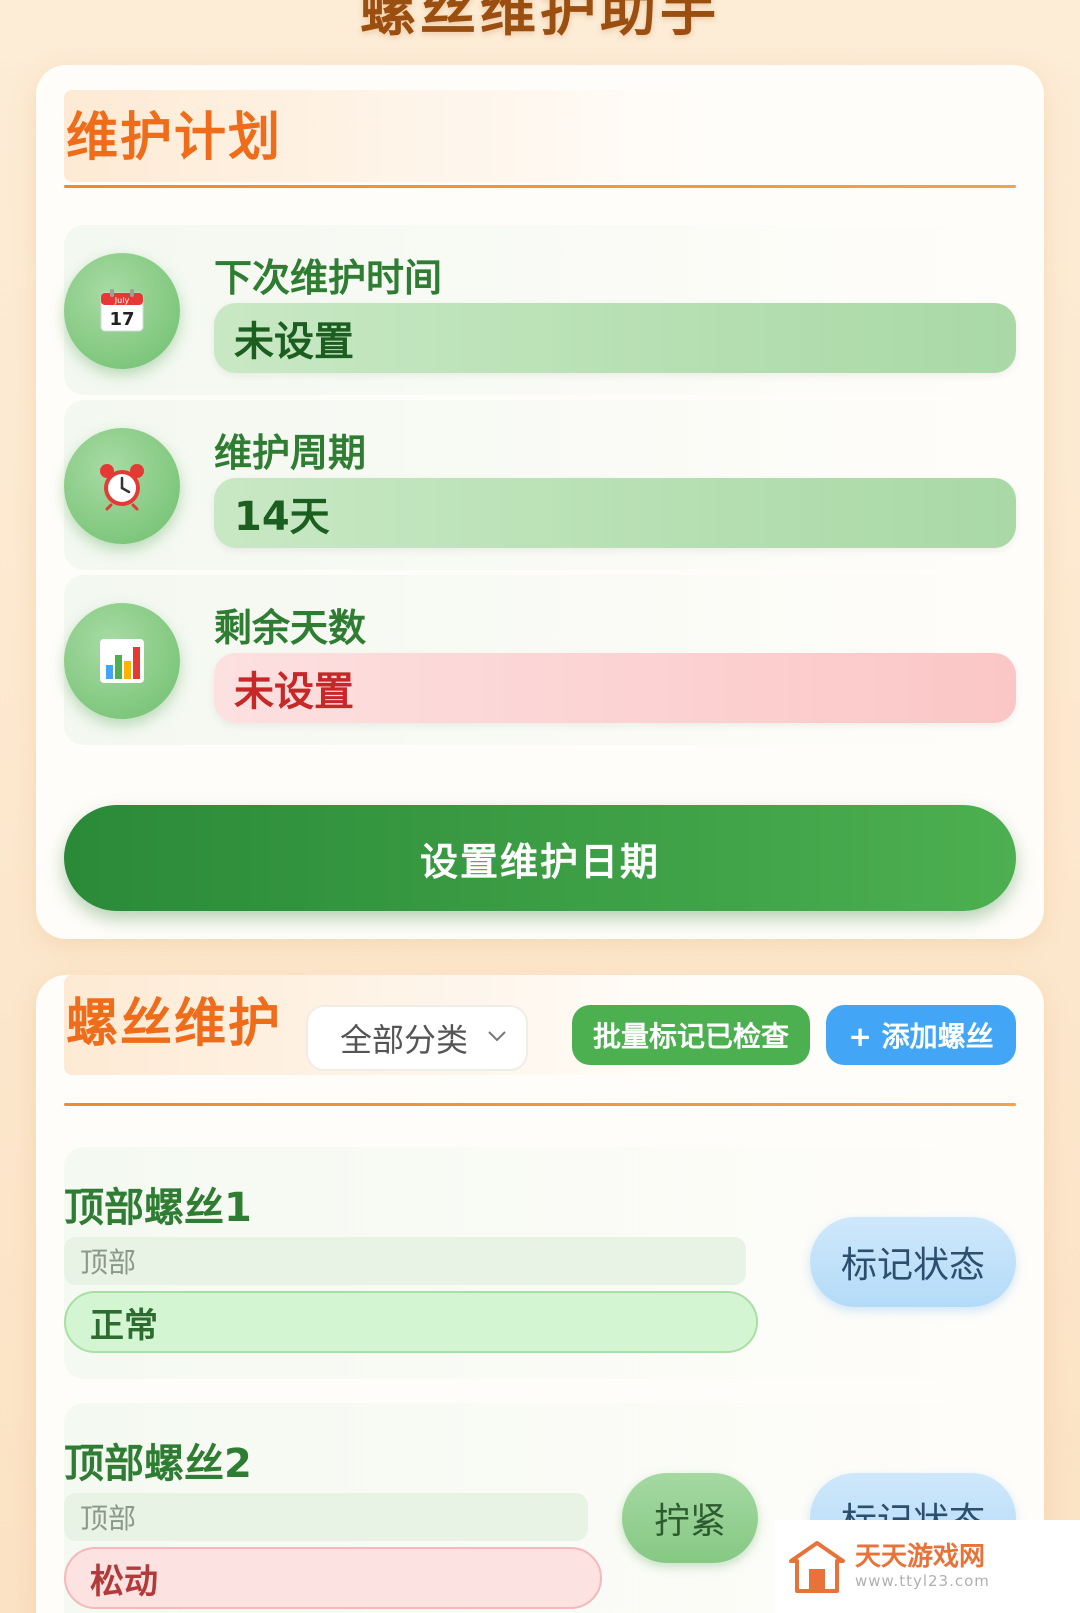 This screenshot has height=1613, width=1080. What do you see at coordinates (615, 688) in the screenshot?
I see `remaining-days-value: 未设置` at bounding box center [615, 688].